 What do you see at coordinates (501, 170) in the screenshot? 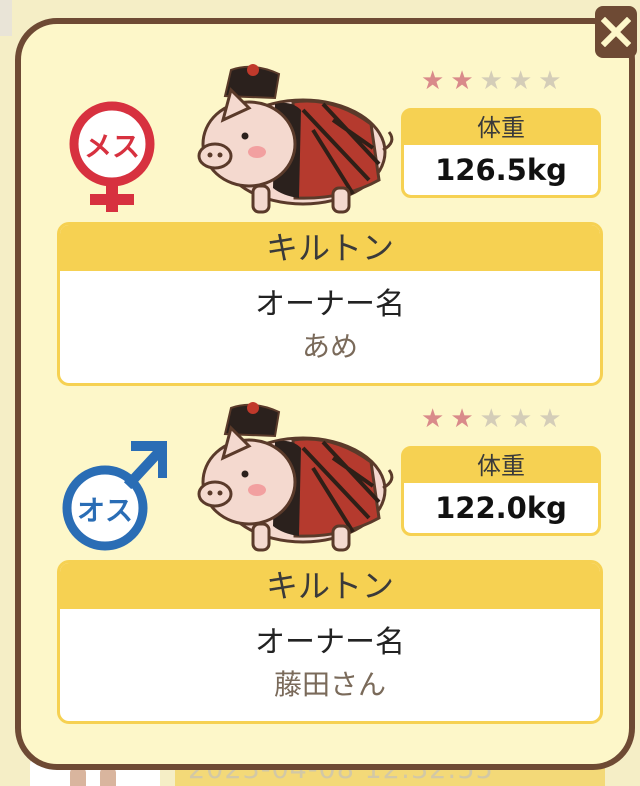
I see `weight-value: 126.5kg` at bounding box center [501, 170].